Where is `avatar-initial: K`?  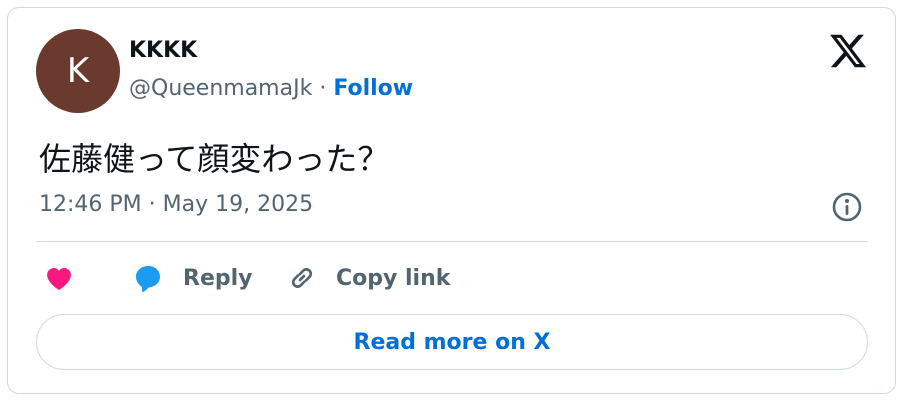
avatar-initial: K is located at coordinates (78, 71).